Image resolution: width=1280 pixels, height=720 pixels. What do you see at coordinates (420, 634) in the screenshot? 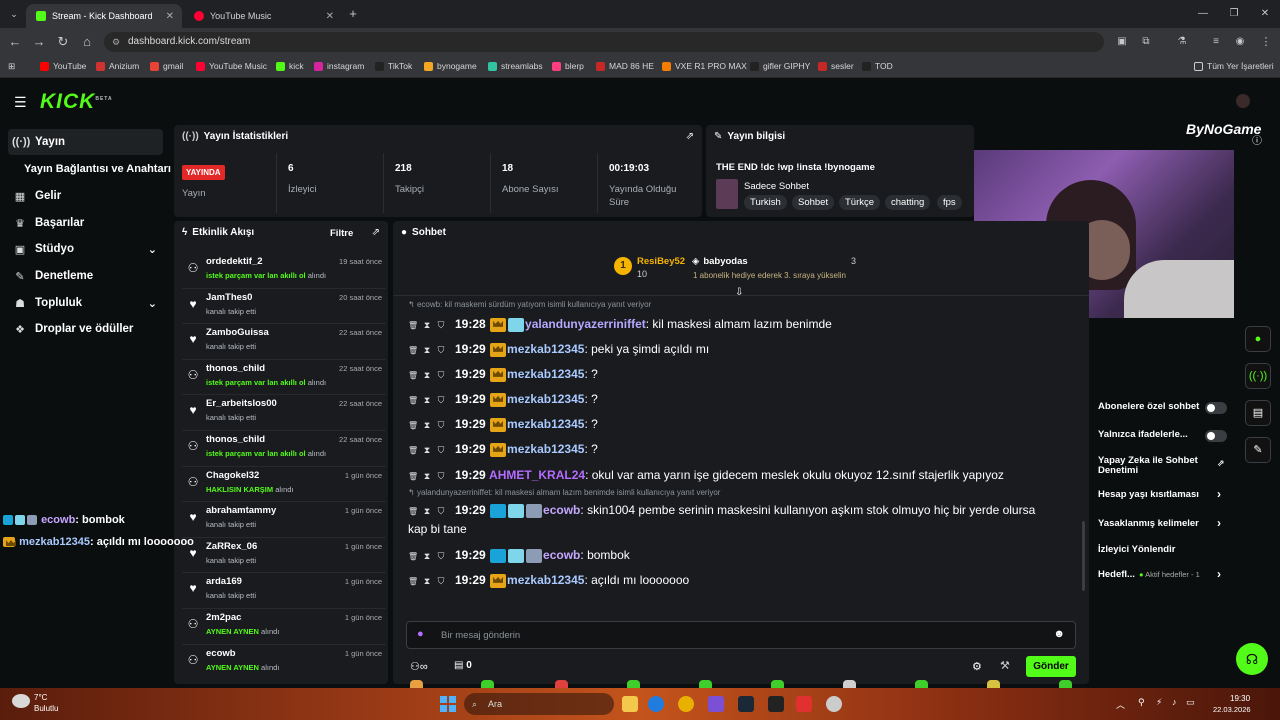
I see `microphone-icon: ●` at bounding box center [420, 634].